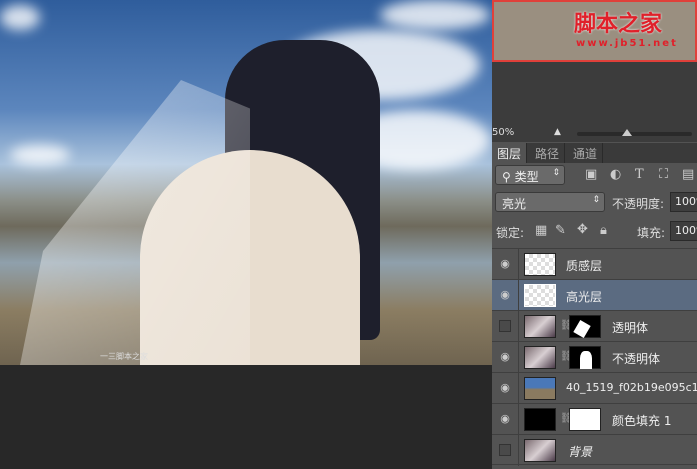  I want to click on layer-name: 高光层, so click(584, 297).